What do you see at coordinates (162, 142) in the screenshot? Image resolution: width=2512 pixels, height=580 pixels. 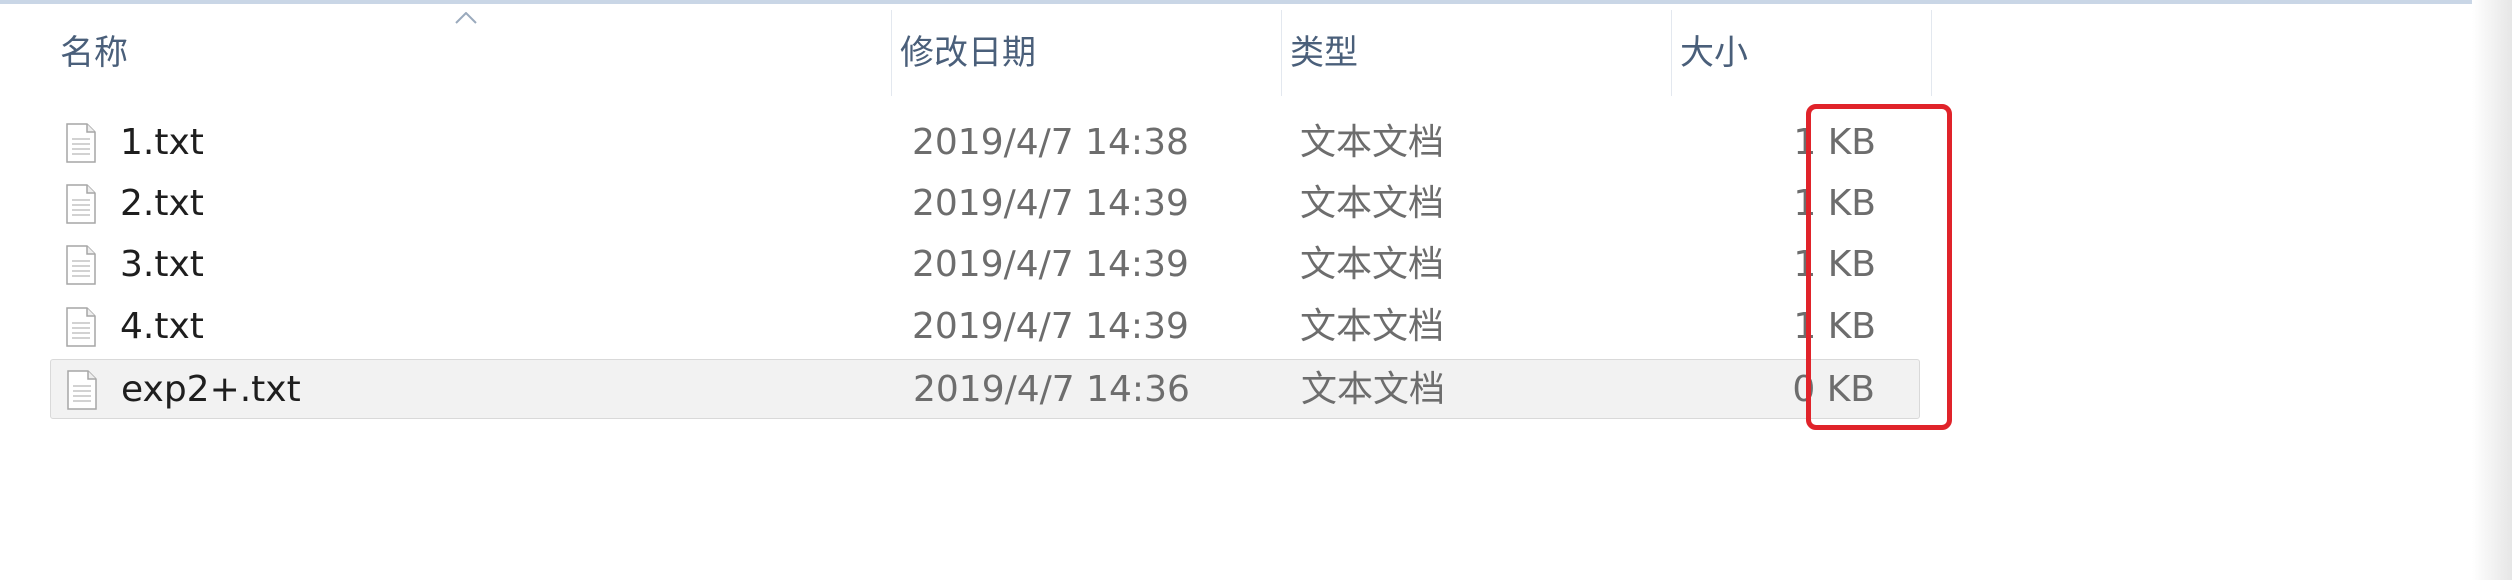 I see `file-name: 1.txt` at bounding box center [162, 142].